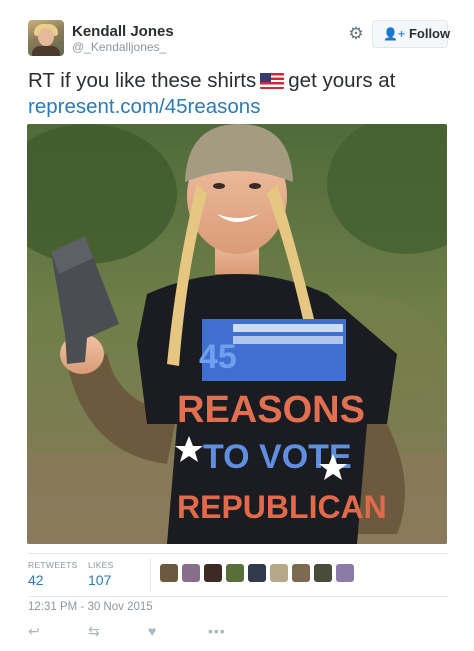 Image resolution: width=474 pixels, height=651 pixels. I want to click on tweet-actions: ↩ ⇆ ♥ •••, so click(178, 632).